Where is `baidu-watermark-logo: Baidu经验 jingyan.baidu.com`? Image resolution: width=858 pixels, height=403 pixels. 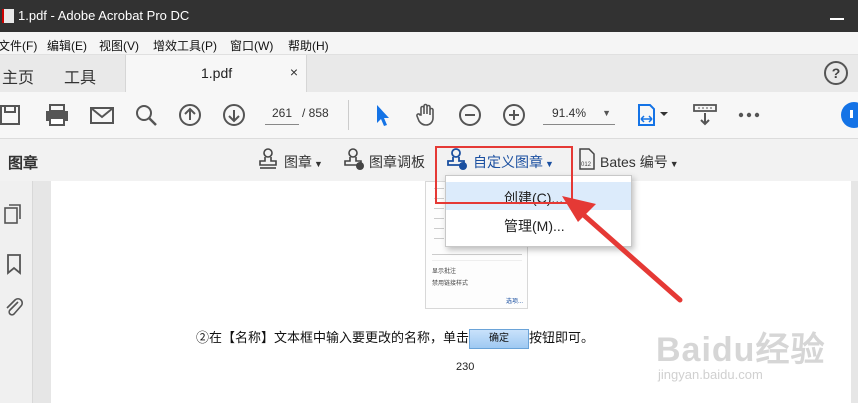
baidu-watermark-logo: Baidu经验 jingyan.baidu.com is located at coordinates (748, 362).